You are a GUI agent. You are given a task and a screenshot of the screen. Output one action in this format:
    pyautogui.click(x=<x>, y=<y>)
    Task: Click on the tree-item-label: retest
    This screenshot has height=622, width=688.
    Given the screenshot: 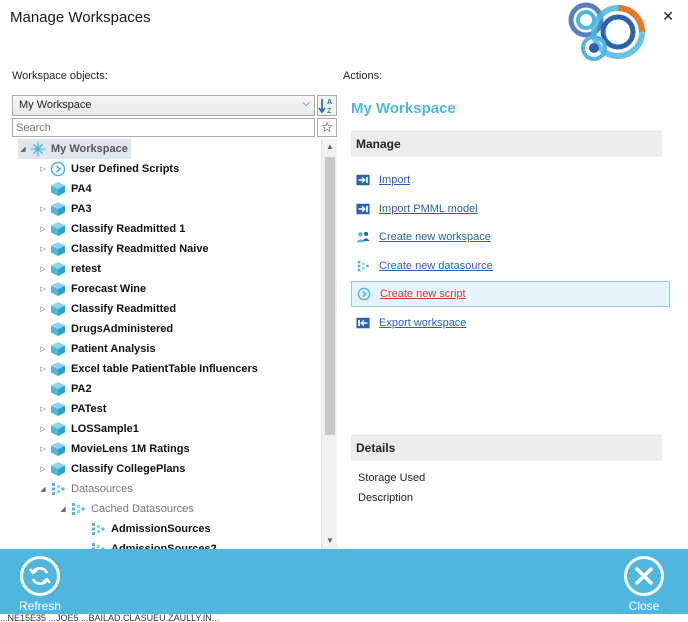 What is the action you would take?
    pyautogui.click(x=86, y=269)
    